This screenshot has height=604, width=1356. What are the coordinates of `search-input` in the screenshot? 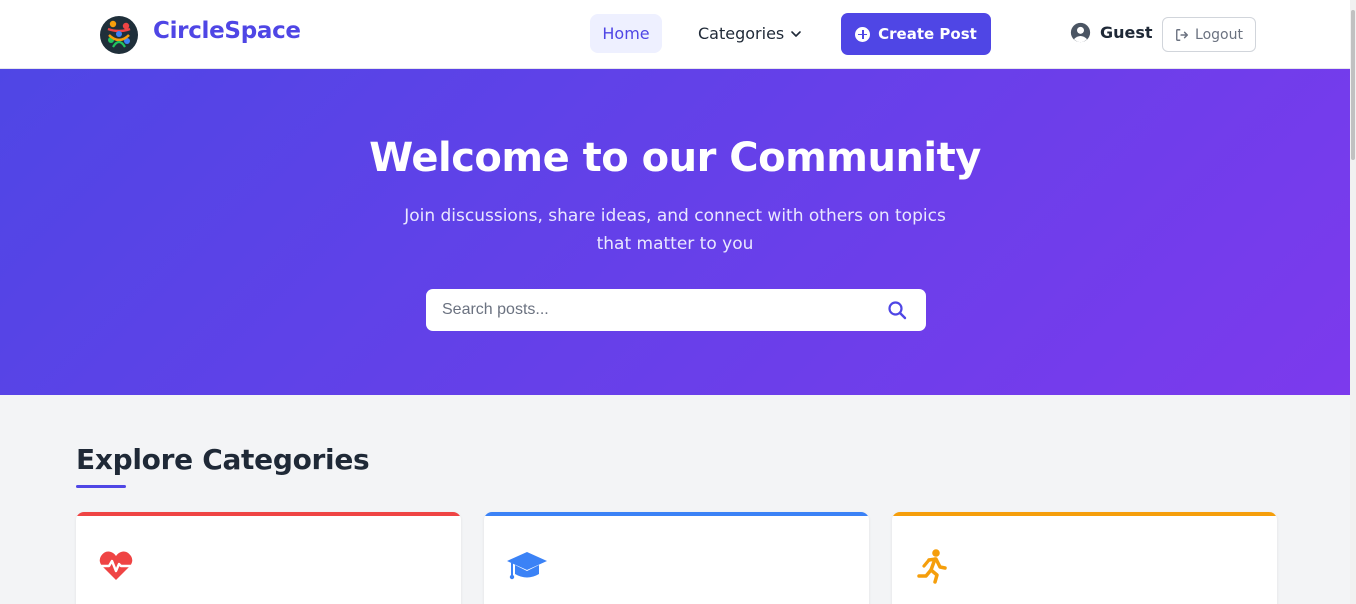 It's located at (646, 310).